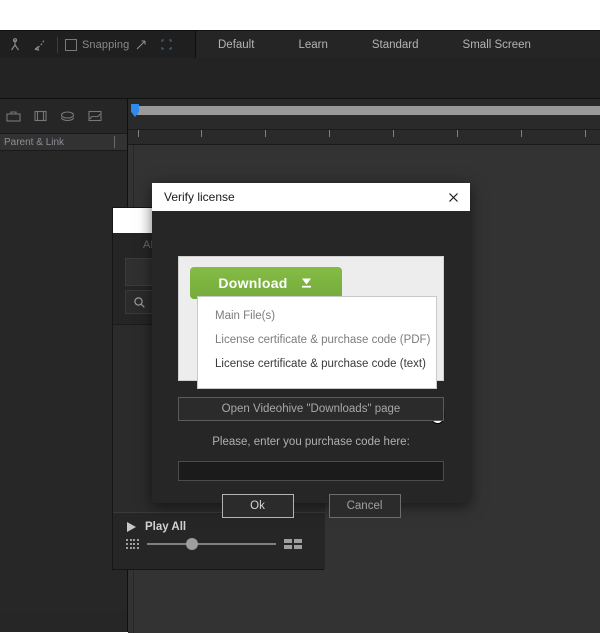 This screenshot has height=633, width=600. What do you see at coordinates (34, 142) in the screenshot?
I see `column-header-label: Parent & Link` at bounding box center [34, 142].